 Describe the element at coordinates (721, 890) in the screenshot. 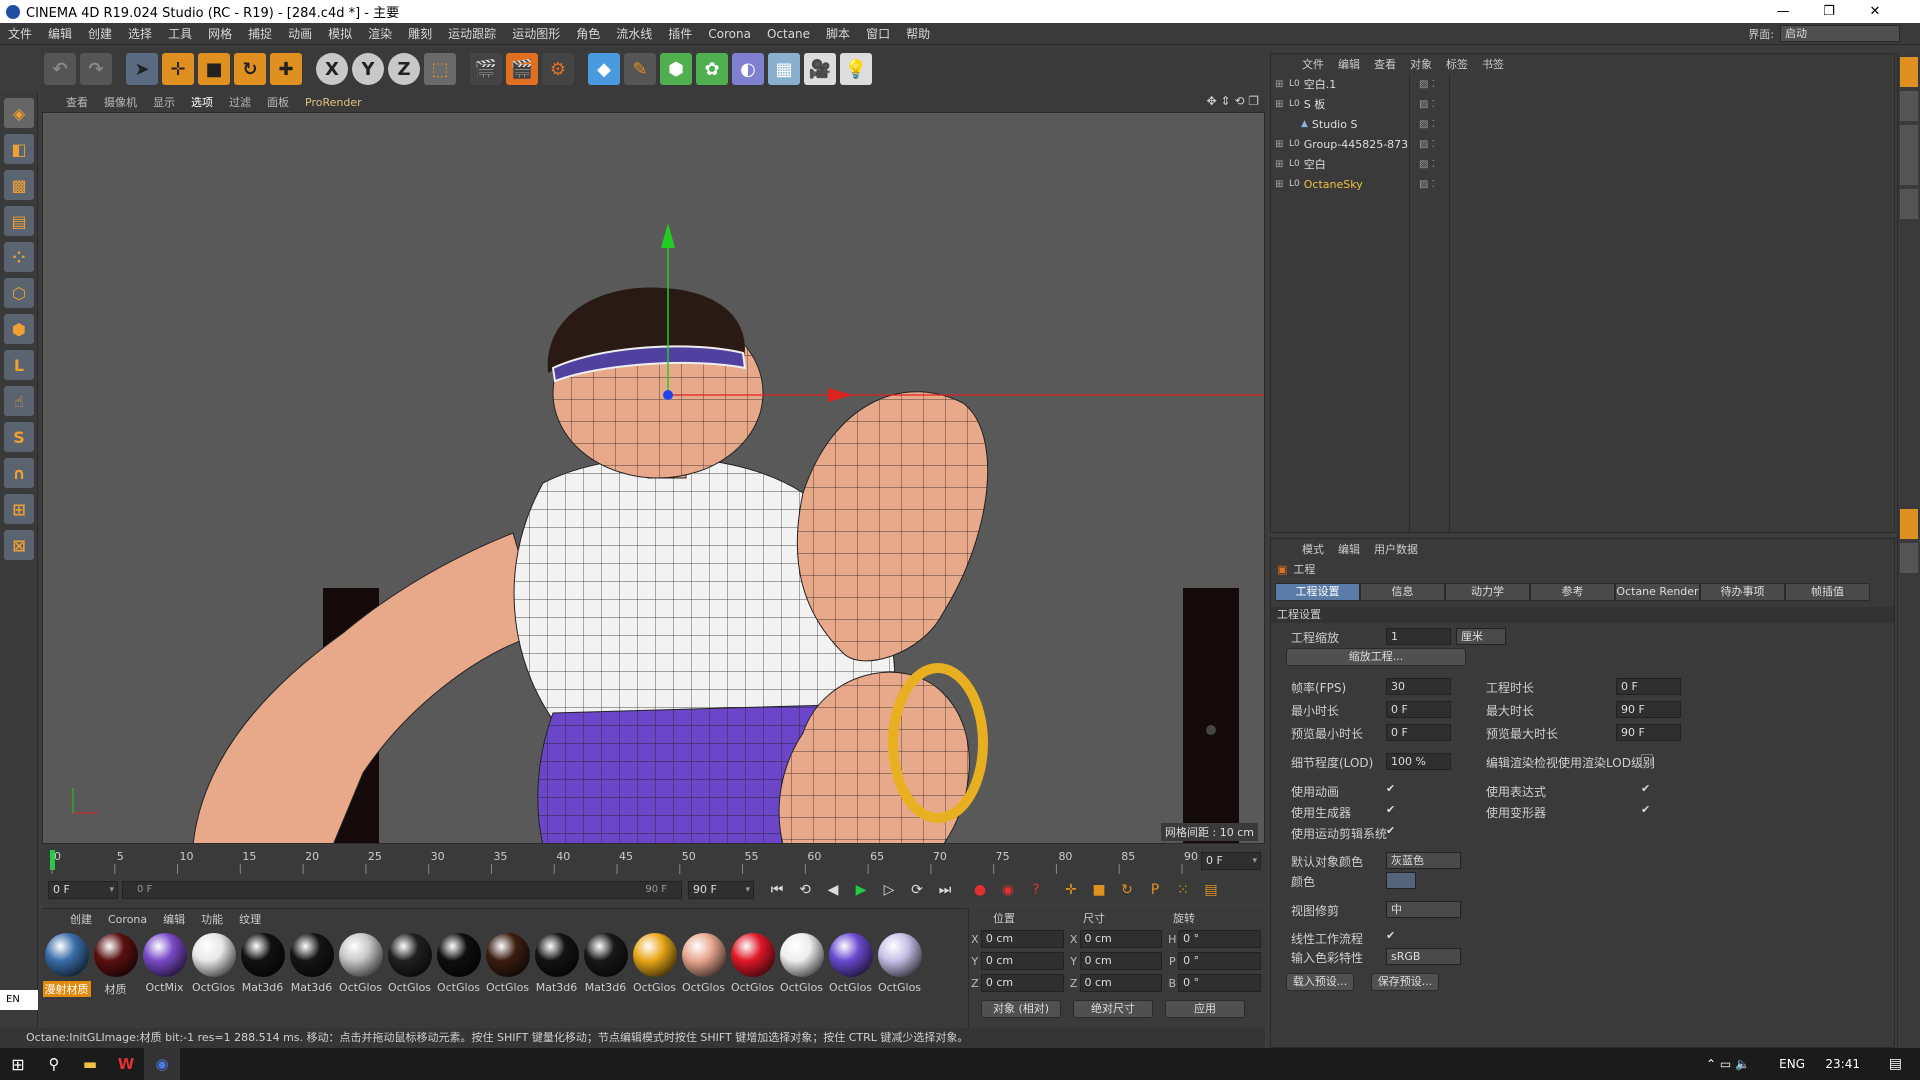

I see `end-frame-field: 90 F` at that location.